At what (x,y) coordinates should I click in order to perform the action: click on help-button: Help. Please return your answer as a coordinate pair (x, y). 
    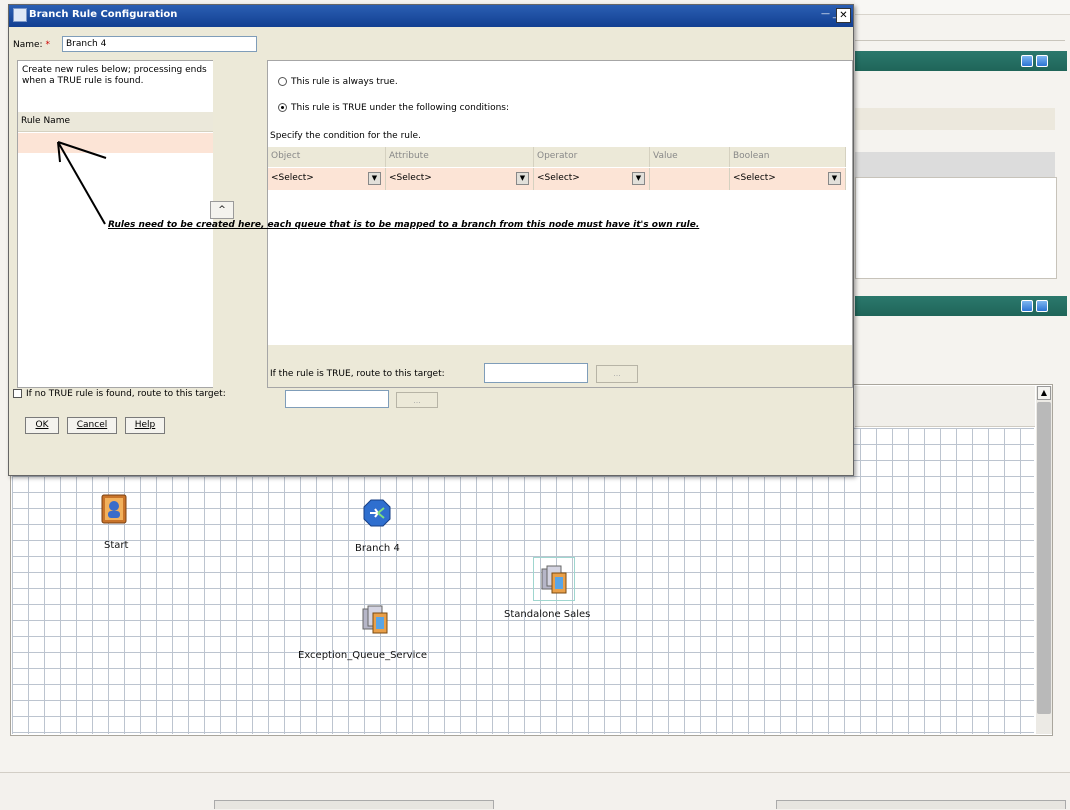
    Looking at the image, I should click on (145, 425).